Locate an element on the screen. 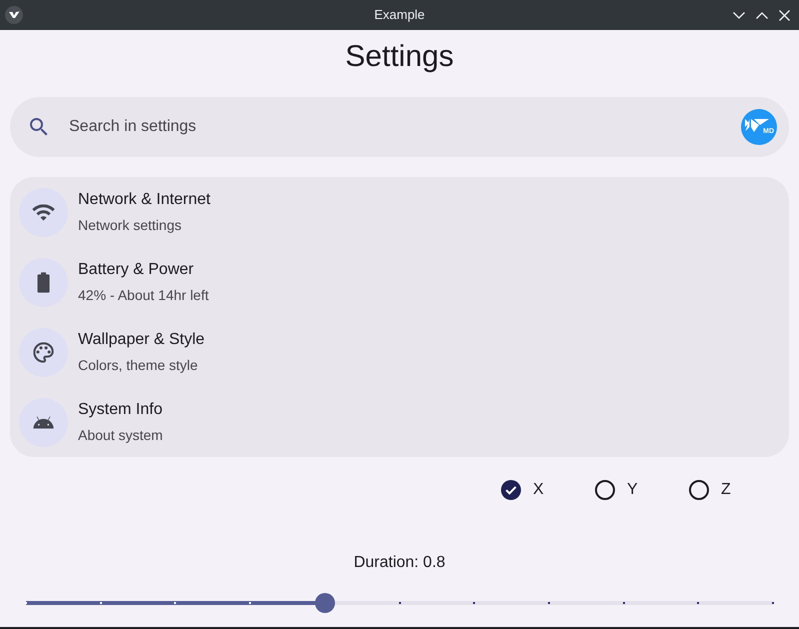  radio-label: X is located at coordinates (538, 490).